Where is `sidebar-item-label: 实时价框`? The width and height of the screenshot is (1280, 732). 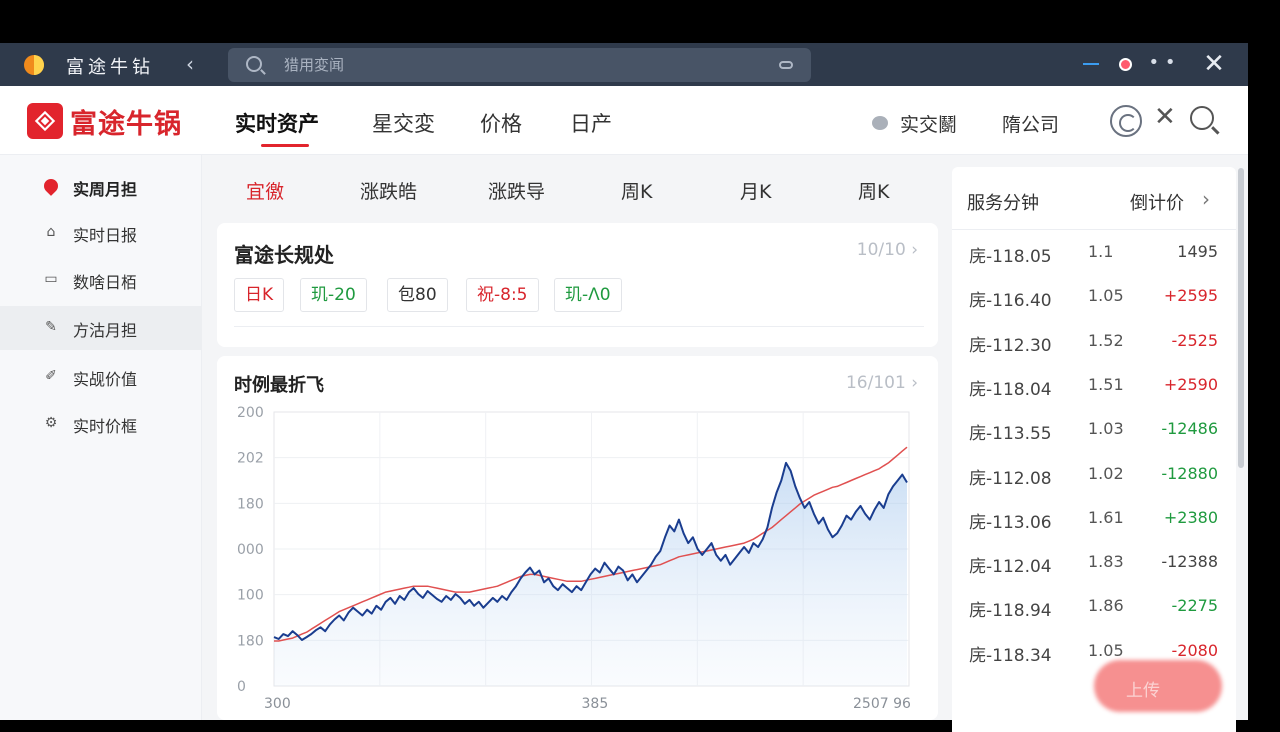 sidebar-item-label: 实时价框 is located at coordinates (105, 426).